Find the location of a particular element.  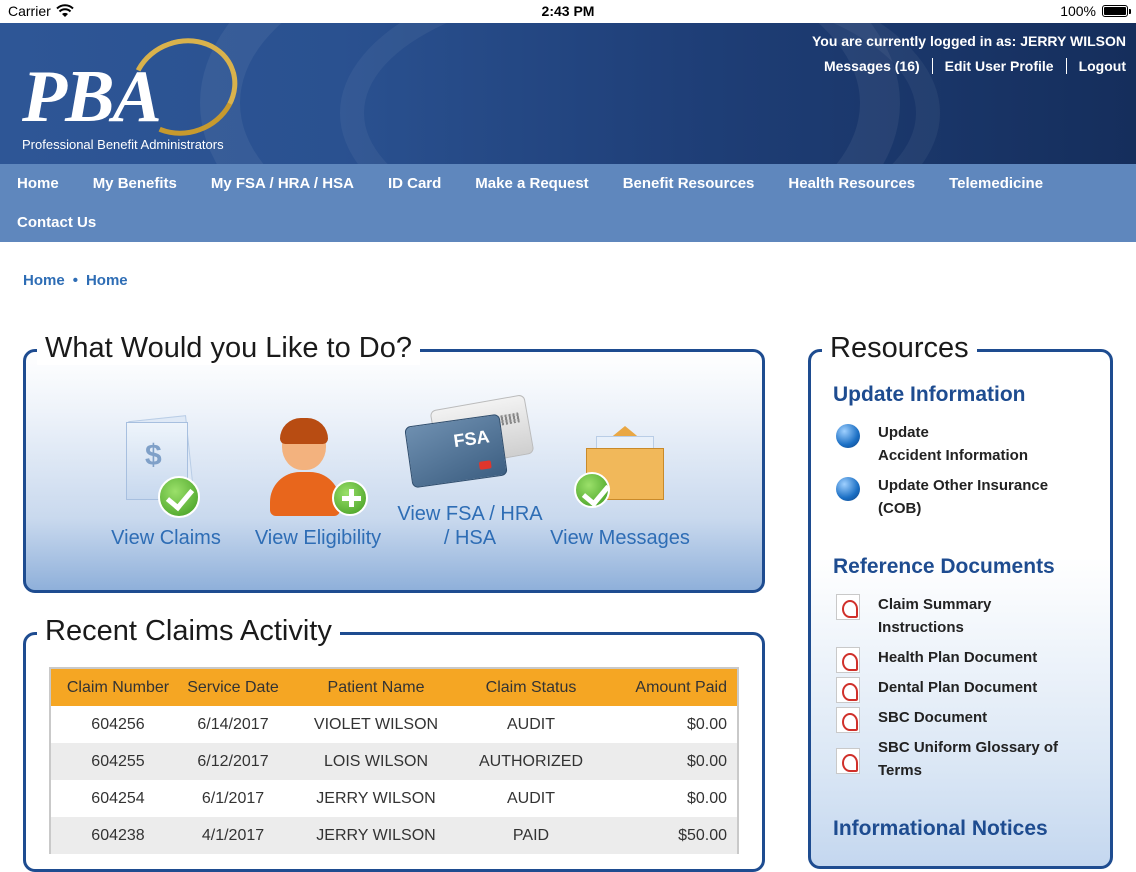

view-fsa-link: View FSA / HRA / HSA is located at coordinates (470, 526).